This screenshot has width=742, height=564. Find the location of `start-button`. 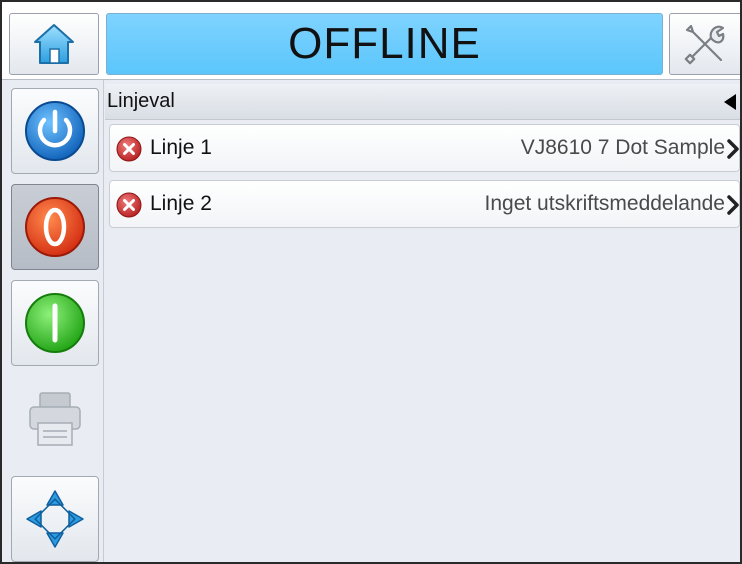

start-button is located at coordinates (55, 323).